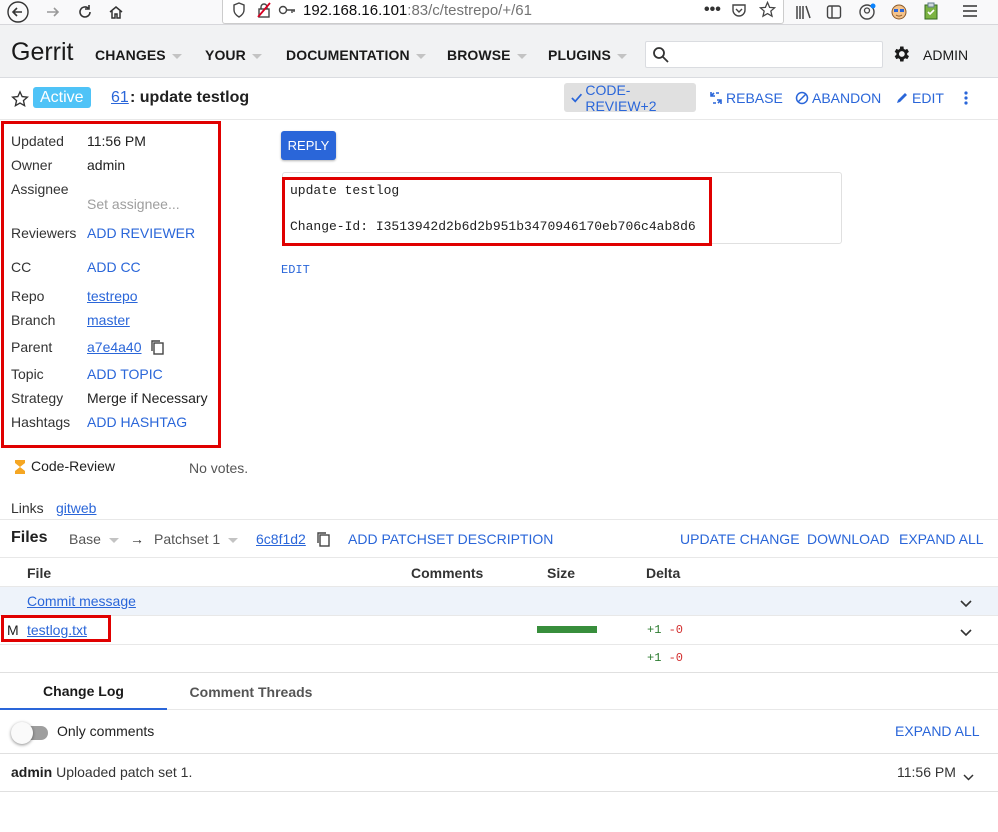 The image size is (998, 832). Describe the element at coordinates (663, 573) in the screenshot. I see `column-delta: Delta` at that location.